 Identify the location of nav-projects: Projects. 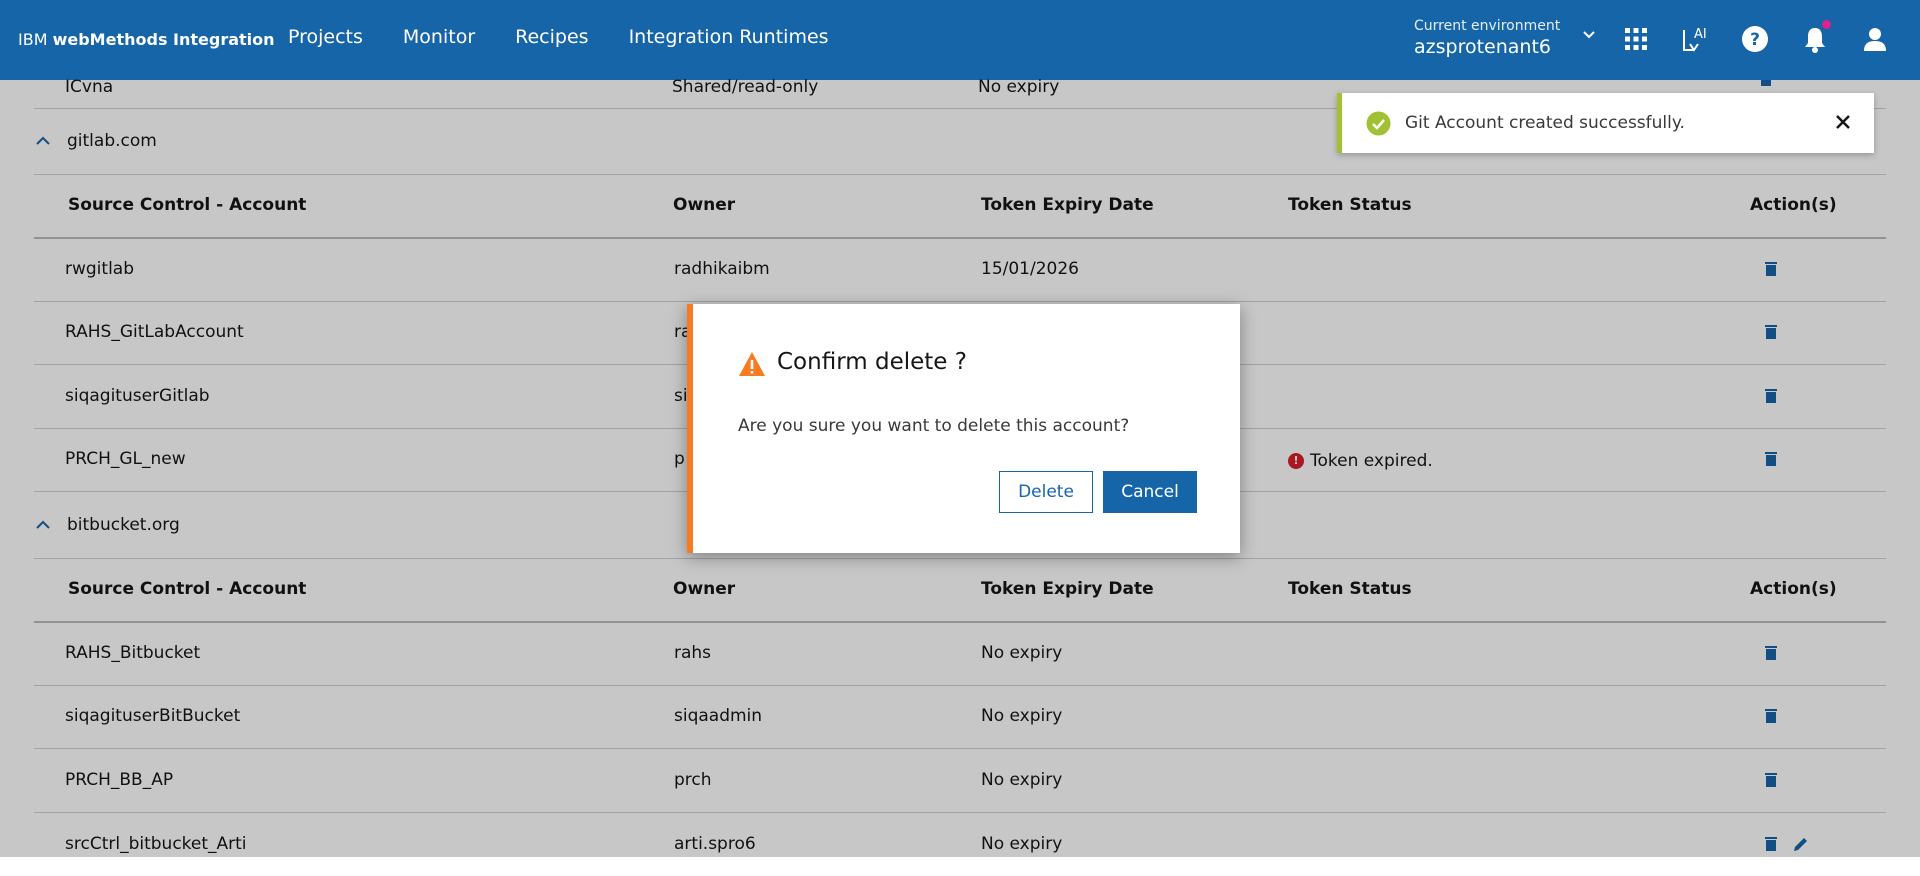
(325, 37).